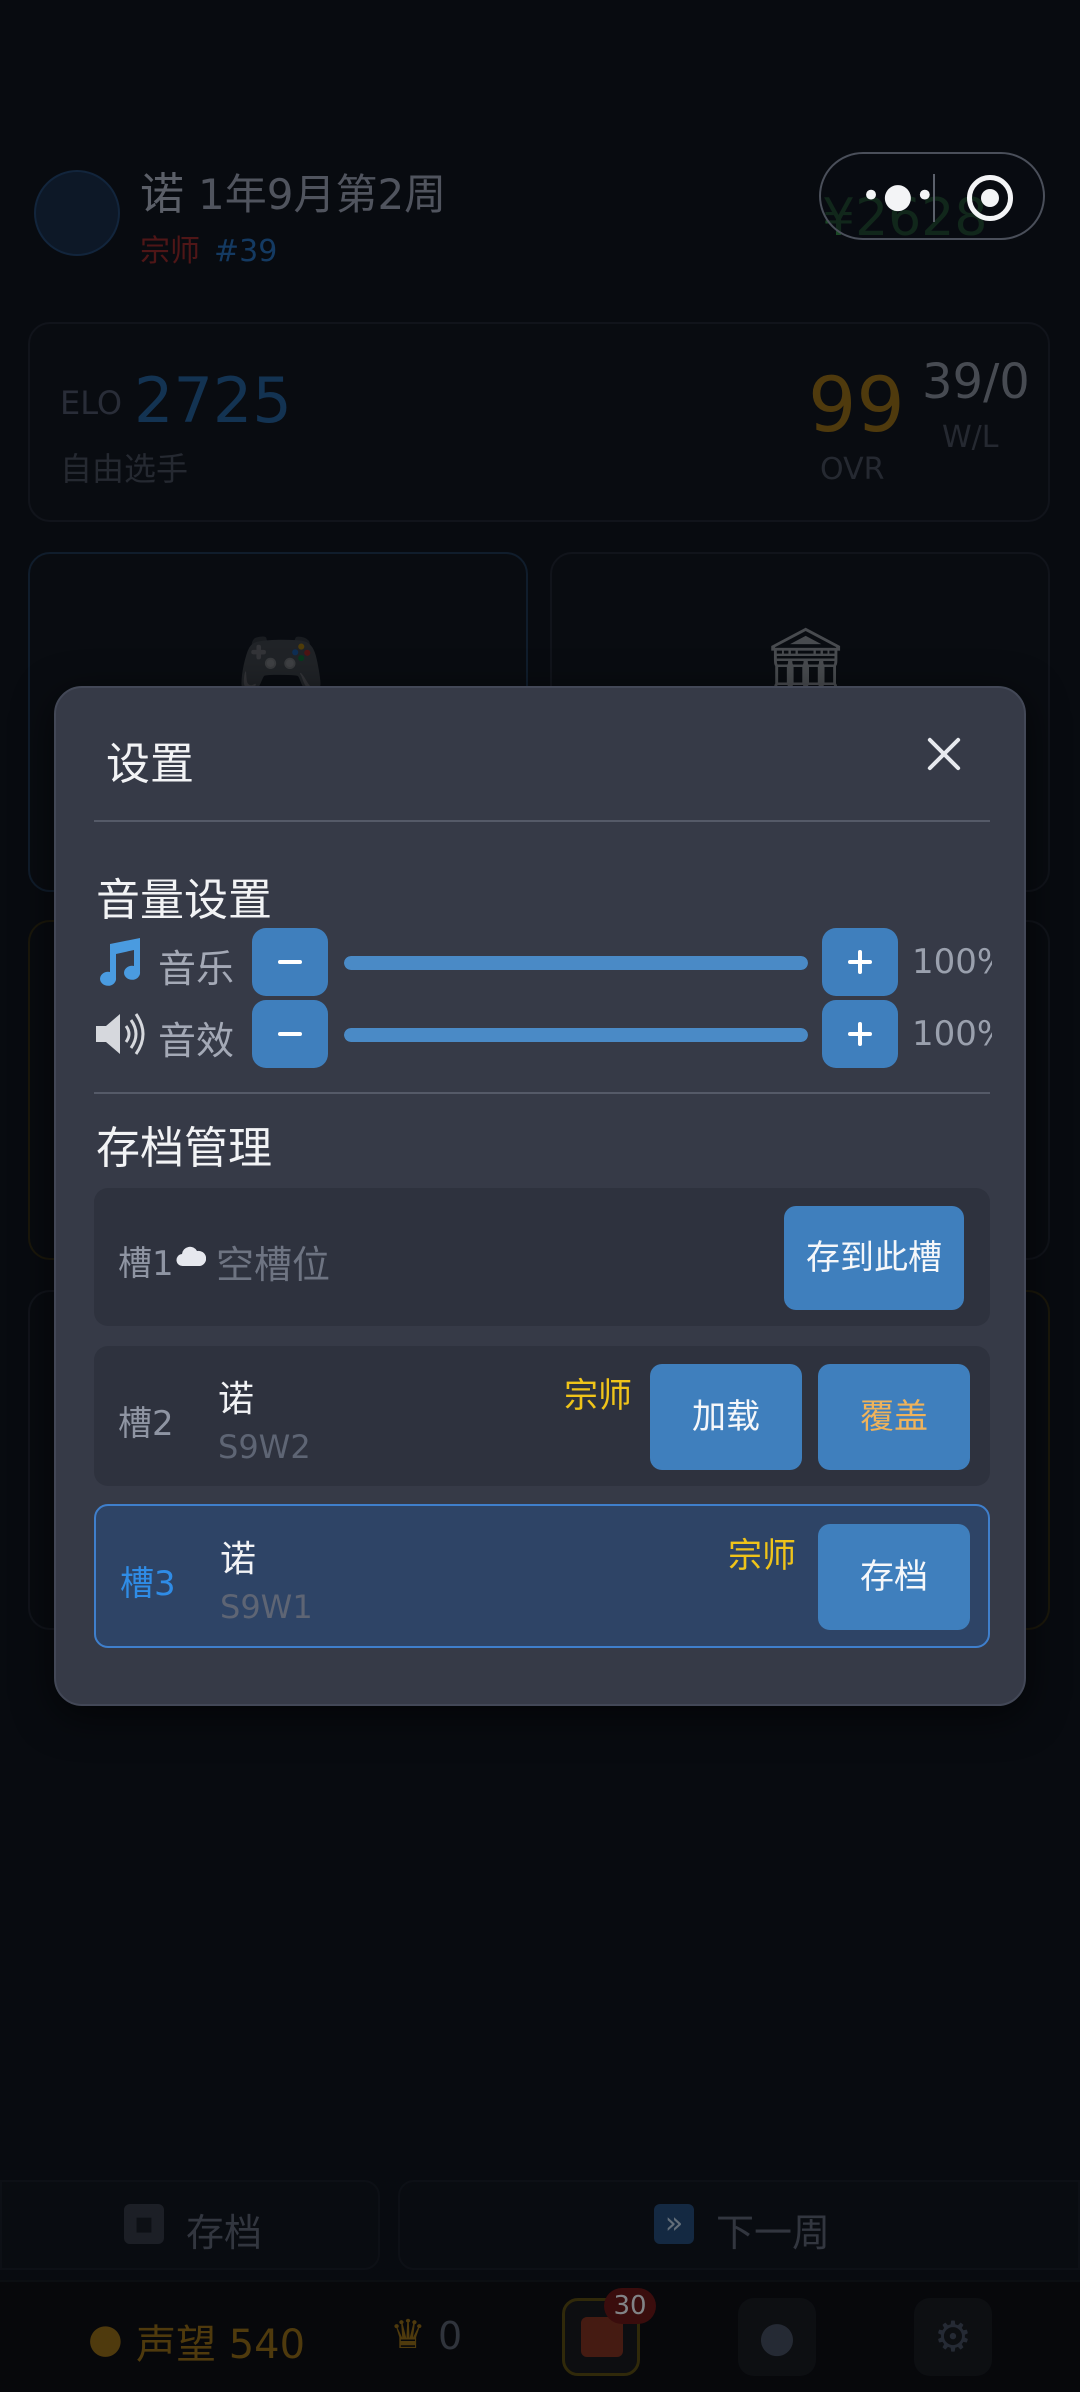 The width and height of the screenshot is (1080, 2392). I want to click on save-button: 存档, so click(894, 1577).